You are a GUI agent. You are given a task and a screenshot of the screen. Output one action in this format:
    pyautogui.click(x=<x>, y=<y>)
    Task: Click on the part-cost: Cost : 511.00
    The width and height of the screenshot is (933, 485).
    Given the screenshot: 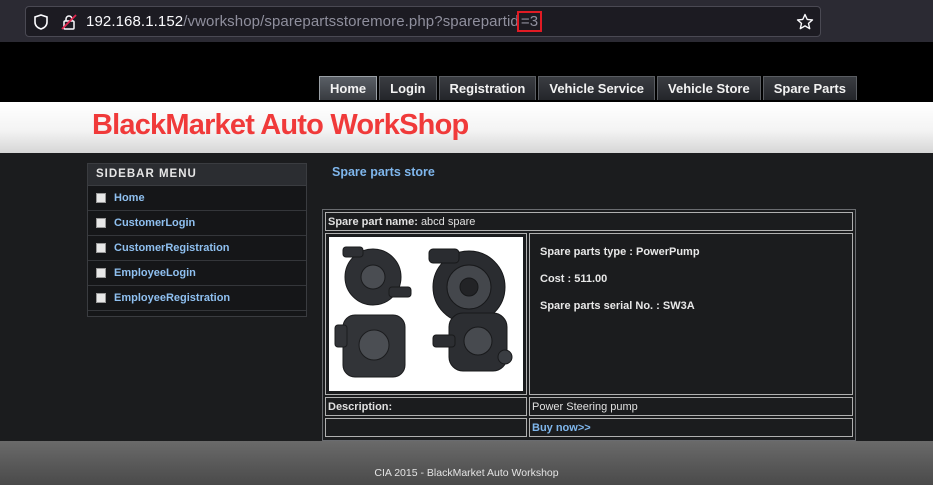 What is the action you would take?
    pyautogui.click(x=574, y=279)
    